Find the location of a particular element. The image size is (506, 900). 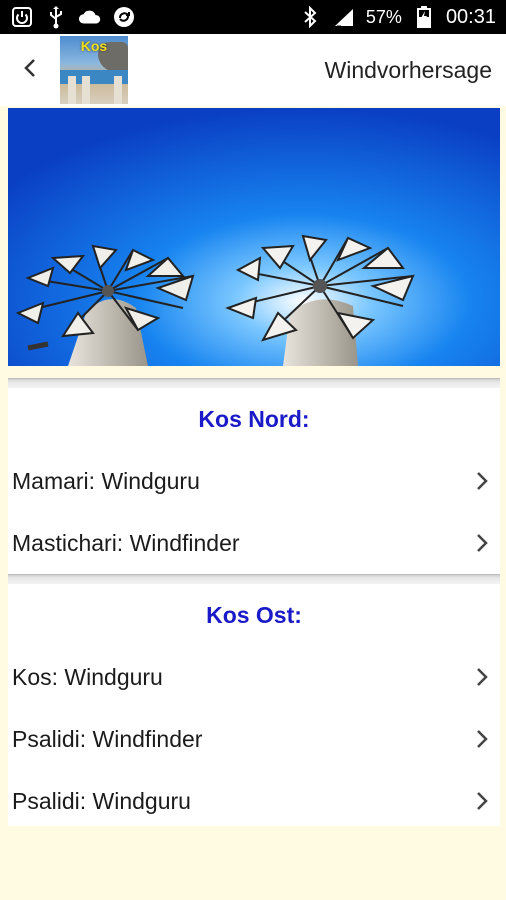

list-item-psalidi-windfinder: Psalidi: Windfinder is located at coordinates (254, 739).